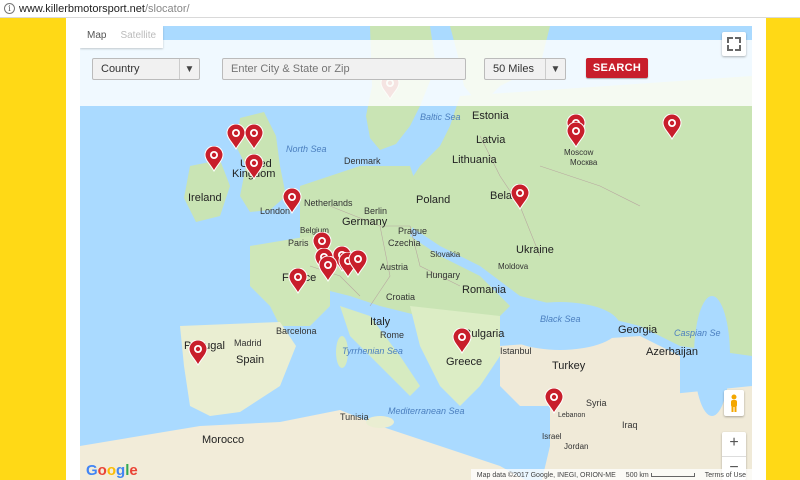 This screenshot has width=800, height=480. Describe the element at coordinates (560, 319) in the screenshot. I see `label-black-sea: Black Sea` at that location.